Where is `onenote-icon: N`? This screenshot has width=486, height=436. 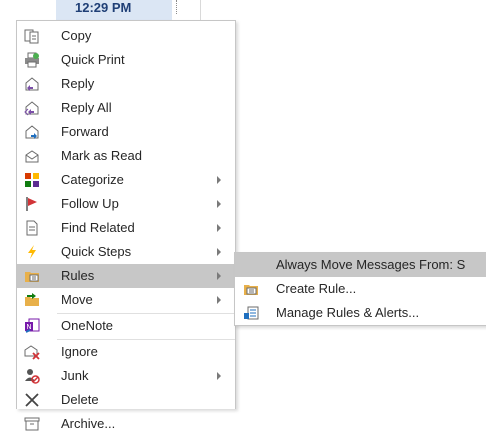 onenote-icon: N is located at coordinates (32, 326).